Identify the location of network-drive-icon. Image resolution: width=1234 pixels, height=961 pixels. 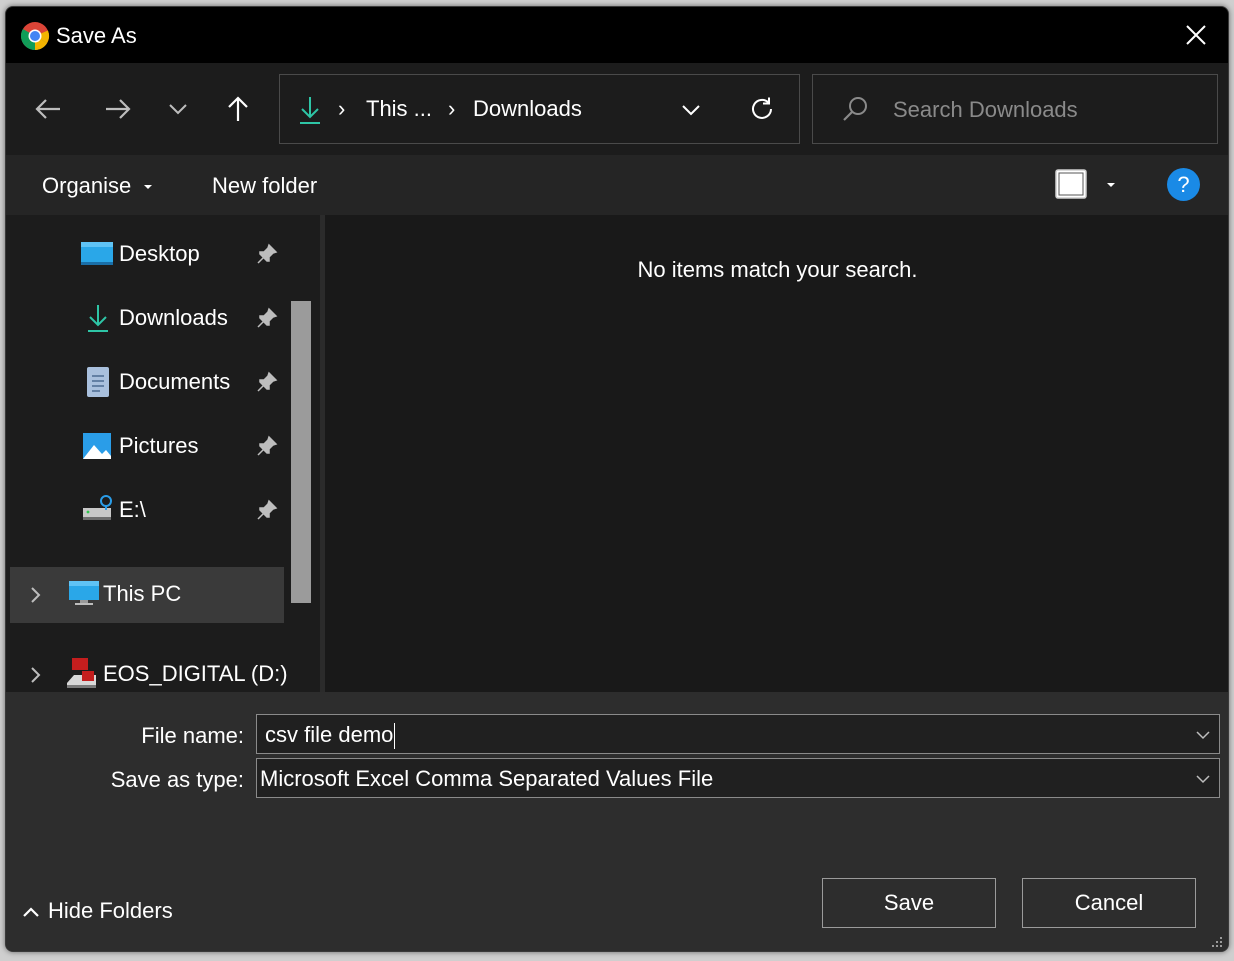
(97, 507).